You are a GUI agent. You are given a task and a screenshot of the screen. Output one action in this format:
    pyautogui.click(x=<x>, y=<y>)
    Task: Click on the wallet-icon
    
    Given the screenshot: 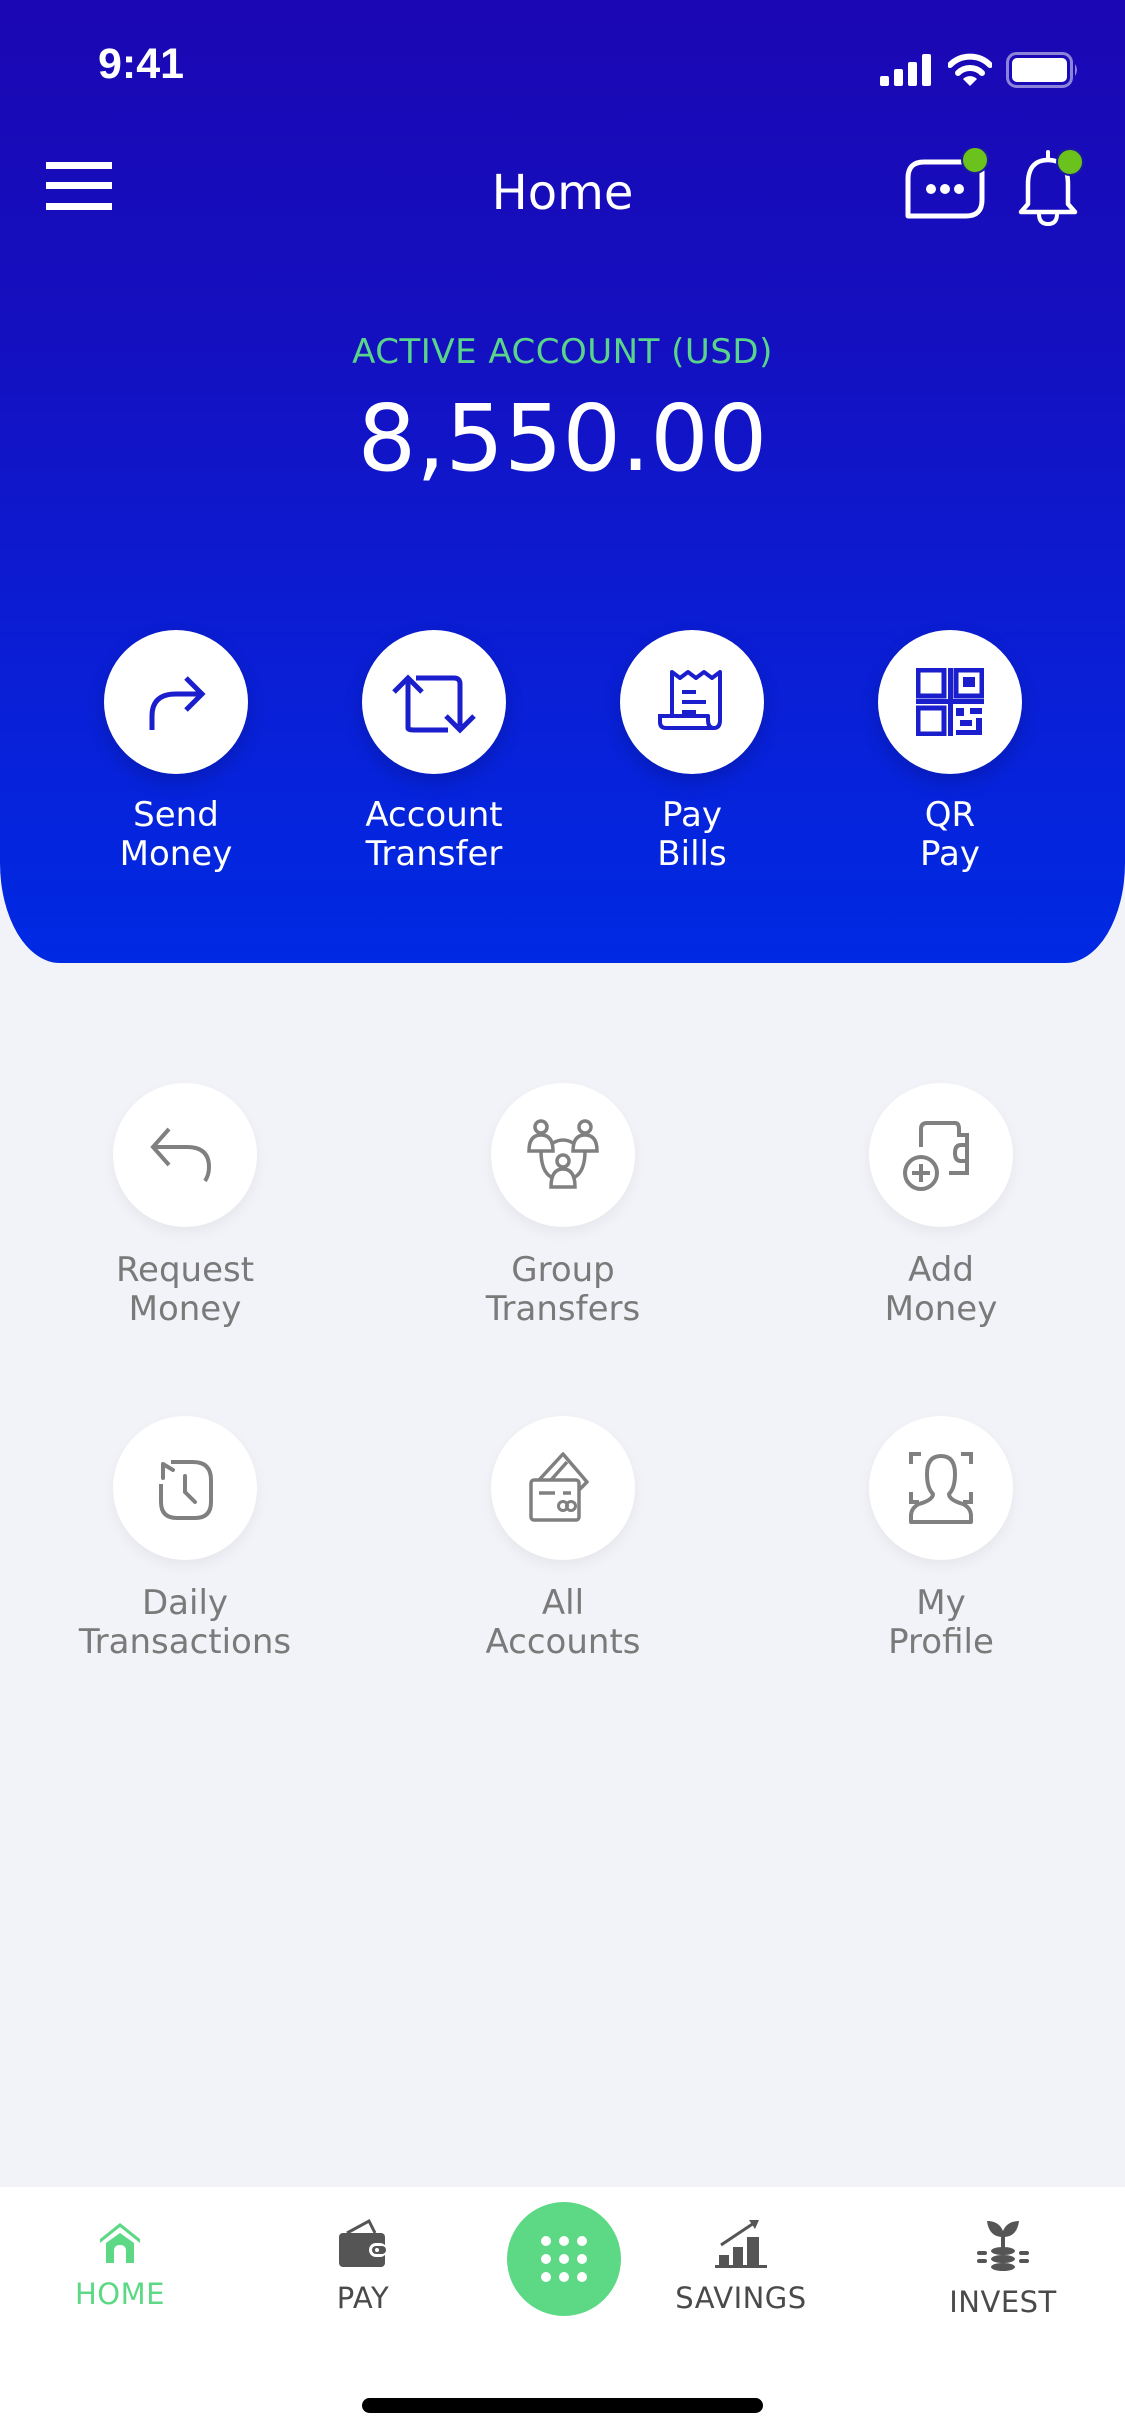 What is the action you would take?
    pyautogui.click(x=363, y=2242)
    